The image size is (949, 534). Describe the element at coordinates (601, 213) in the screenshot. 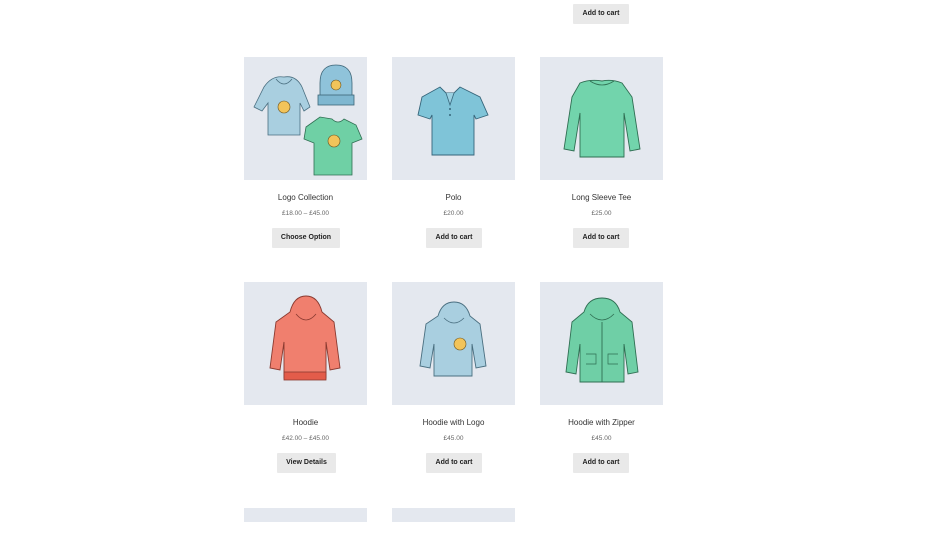

I see `product-price-long-sleeve-tee: £25.00` at that location.